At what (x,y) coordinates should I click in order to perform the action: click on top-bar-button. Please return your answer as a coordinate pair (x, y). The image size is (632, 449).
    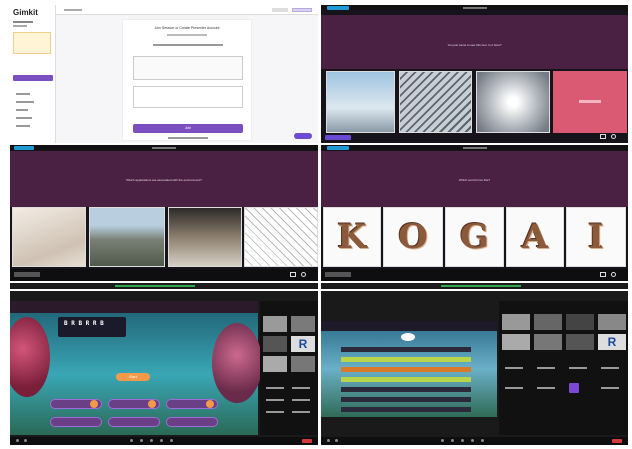
    Looking at the image, I should click on (280, 10).